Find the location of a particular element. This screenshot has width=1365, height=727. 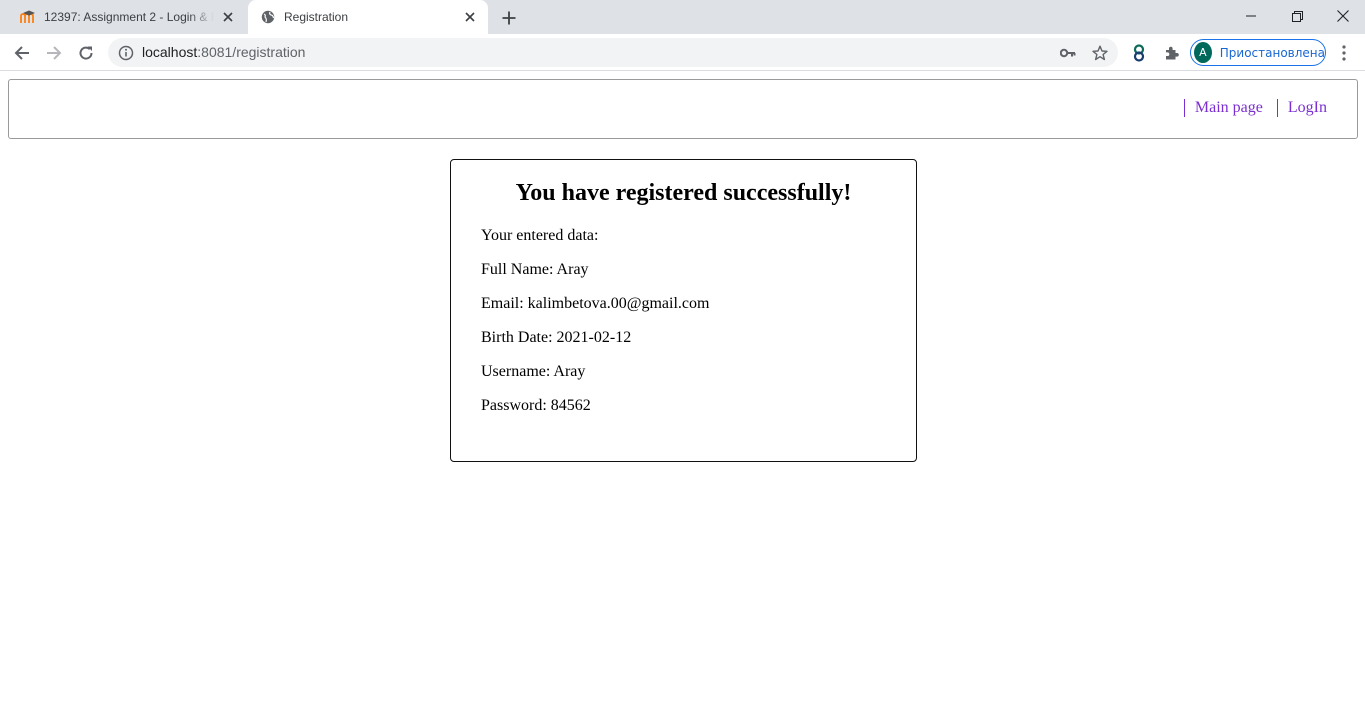

forward-button is located at coordinates (54, 53).